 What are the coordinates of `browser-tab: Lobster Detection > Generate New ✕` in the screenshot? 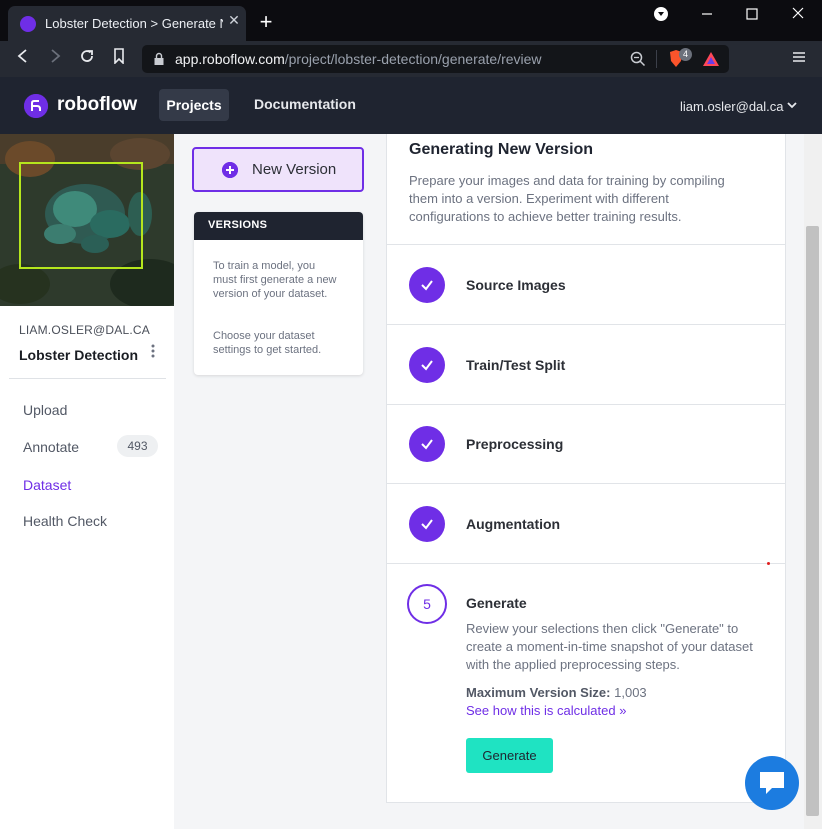 It's located at (127, 23).